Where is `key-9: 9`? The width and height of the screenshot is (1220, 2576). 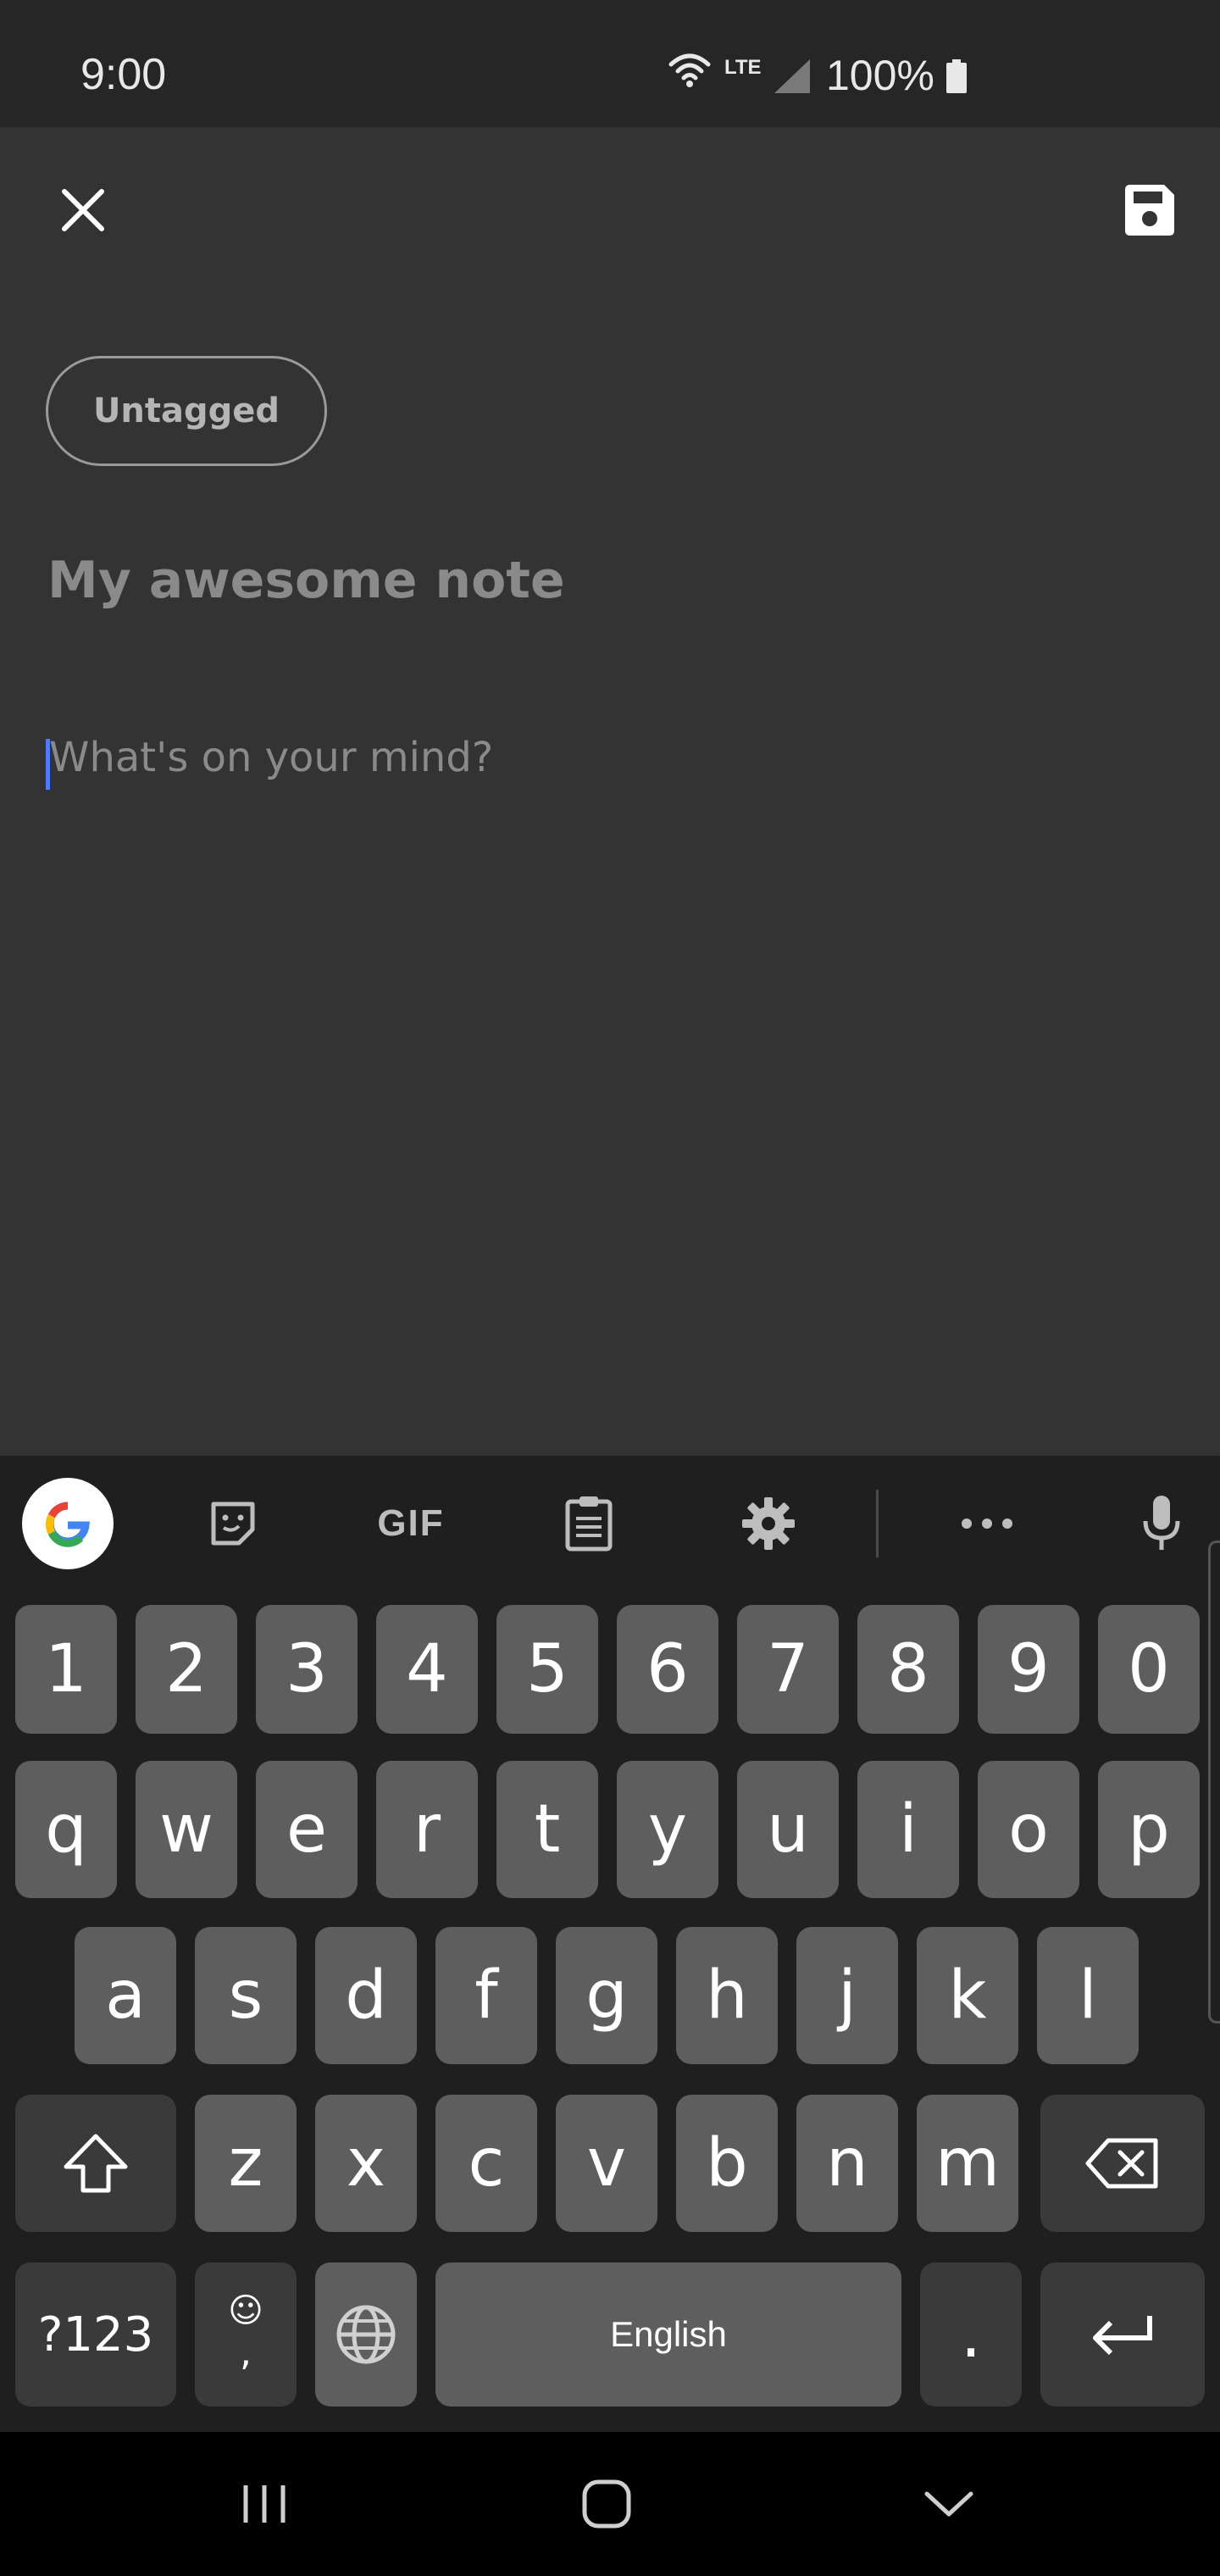 key-9: 9 is located at coordinates (1028, 1669).